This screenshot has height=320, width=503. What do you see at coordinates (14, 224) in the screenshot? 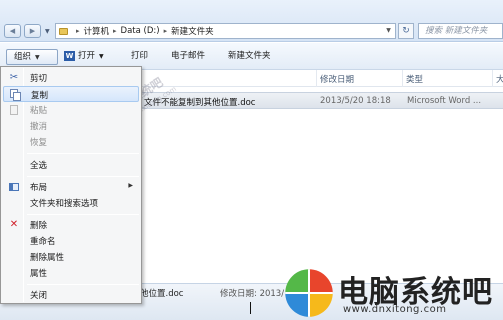
I see `delete-icon: ✕` at bounding box center [14, 224].